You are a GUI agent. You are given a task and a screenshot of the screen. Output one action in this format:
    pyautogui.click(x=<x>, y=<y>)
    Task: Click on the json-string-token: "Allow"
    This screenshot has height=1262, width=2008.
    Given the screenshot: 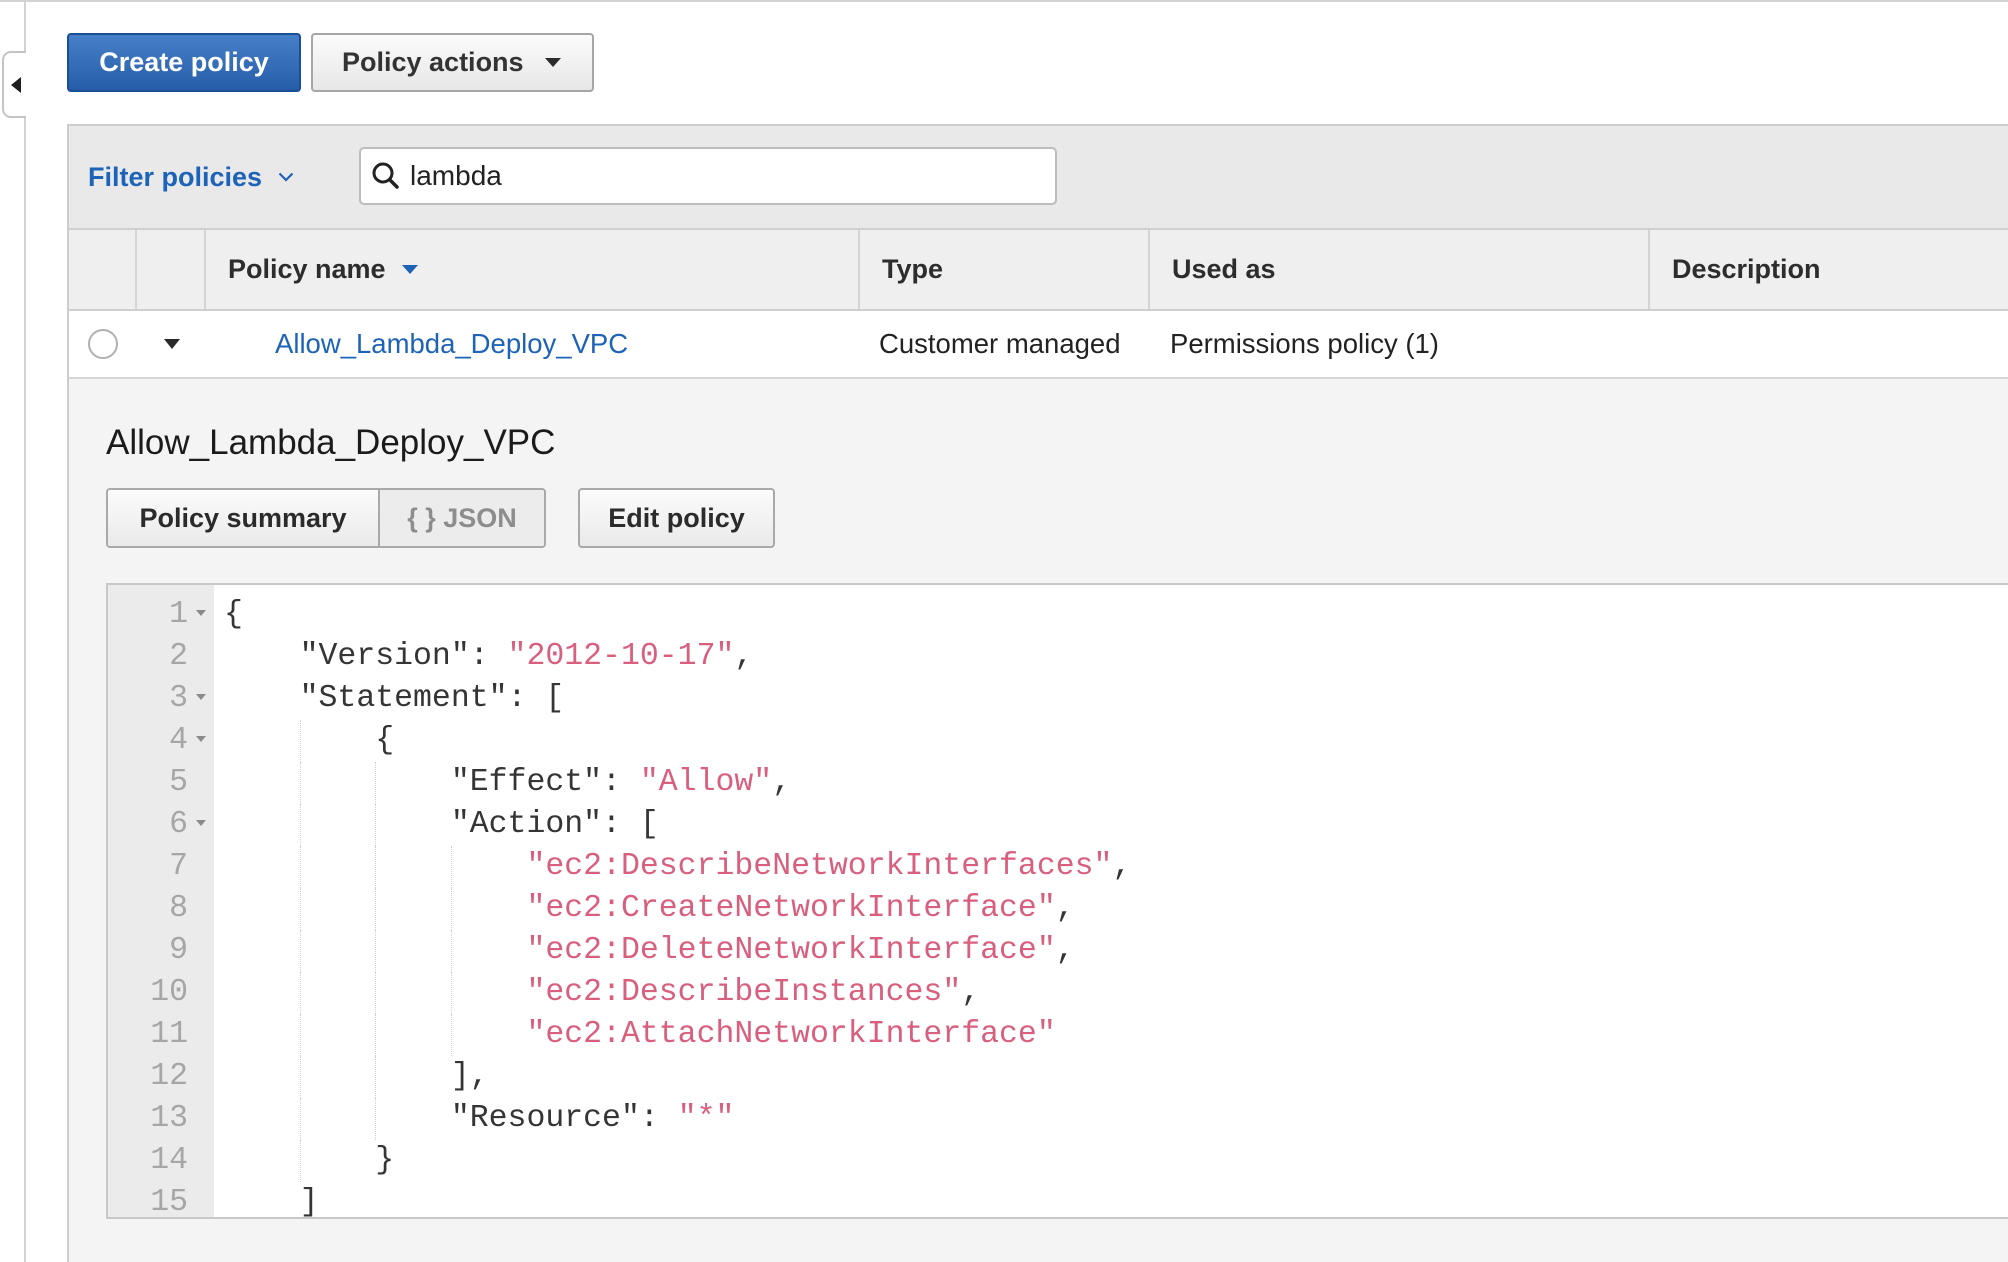 What is the action you would take?
    pyautogui.click(x=706, y=782)
    